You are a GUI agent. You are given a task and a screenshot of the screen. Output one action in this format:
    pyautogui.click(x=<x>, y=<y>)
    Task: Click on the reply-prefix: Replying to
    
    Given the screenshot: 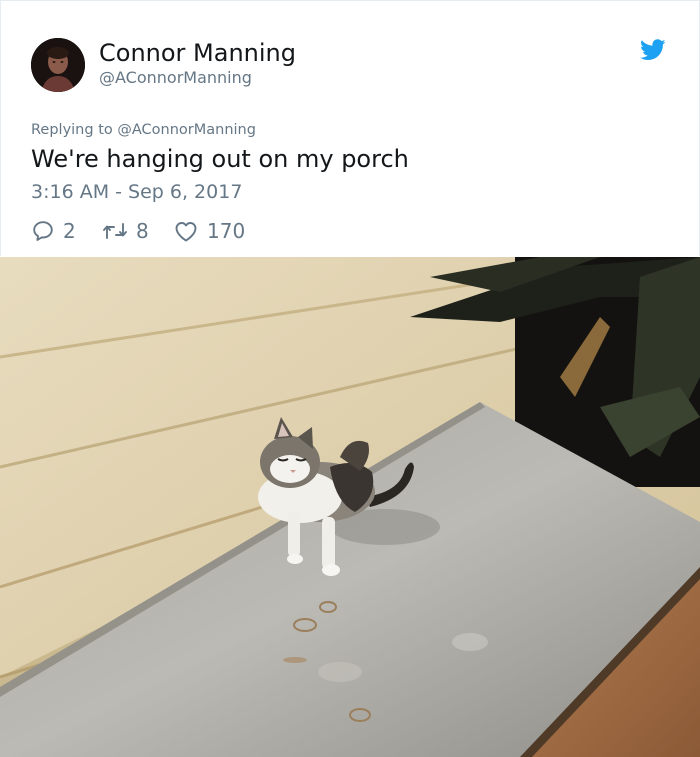 What is the action you would take?
    pyautogui.click(x=72, y=130)
    